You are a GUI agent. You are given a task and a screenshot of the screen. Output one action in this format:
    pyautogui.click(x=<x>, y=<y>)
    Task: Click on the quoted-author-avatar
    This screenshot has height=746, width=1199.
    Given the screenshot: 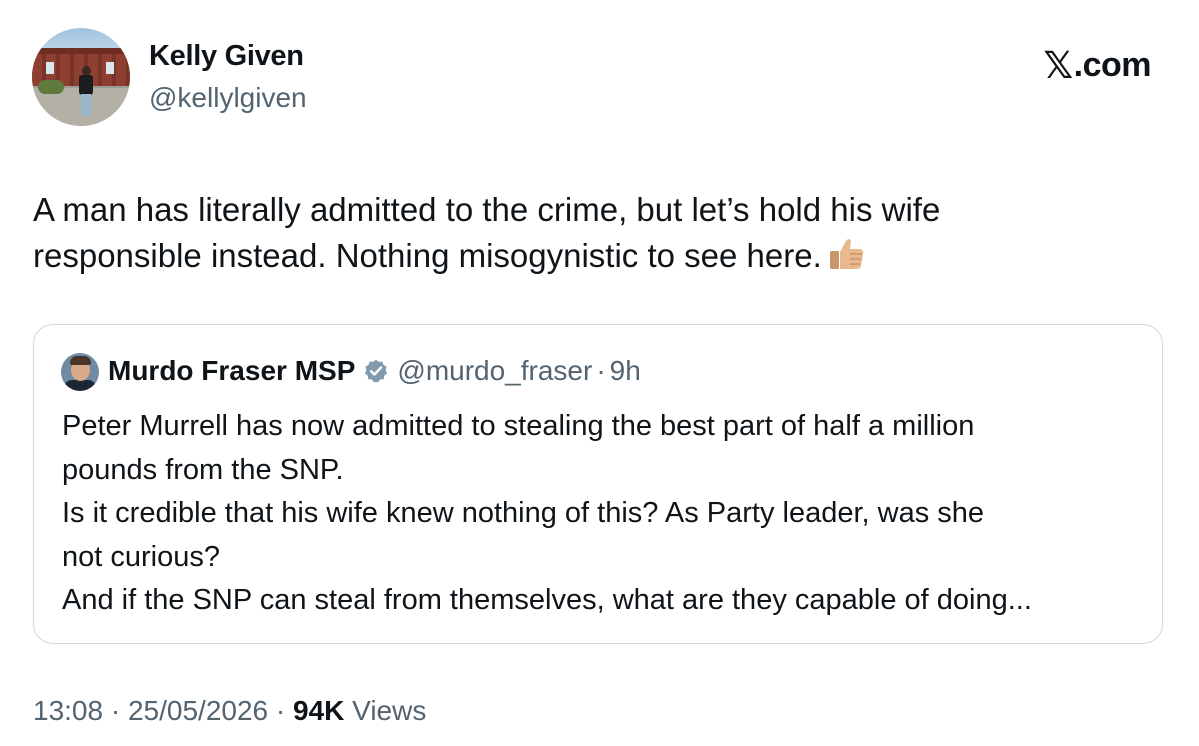 What is the action you would take?
    pyautogui.click(x=80, y=372)
    